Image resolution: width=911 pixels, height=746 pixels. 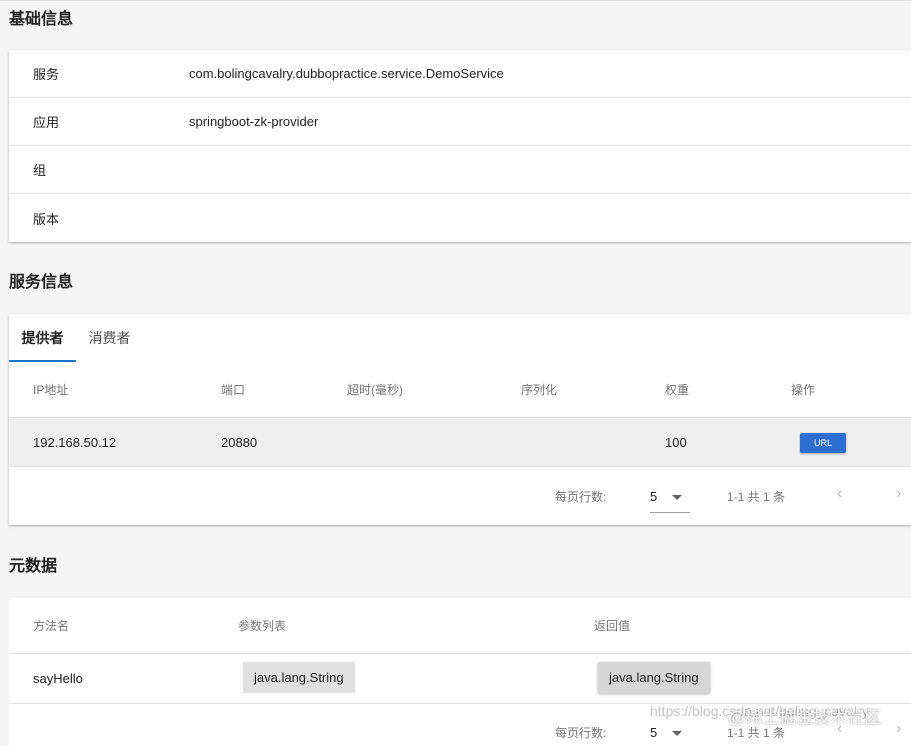 I want to click on pagination-range: 1-1 共 1 条, so click(x=756, y=497).